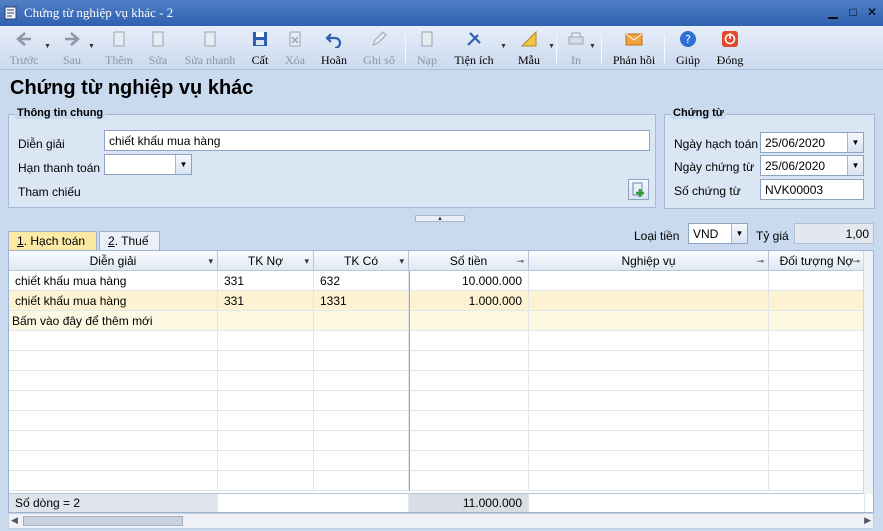 The width and height of the screenshot is (883, 531). I want to click on pencil-icon, so click(379, 38).